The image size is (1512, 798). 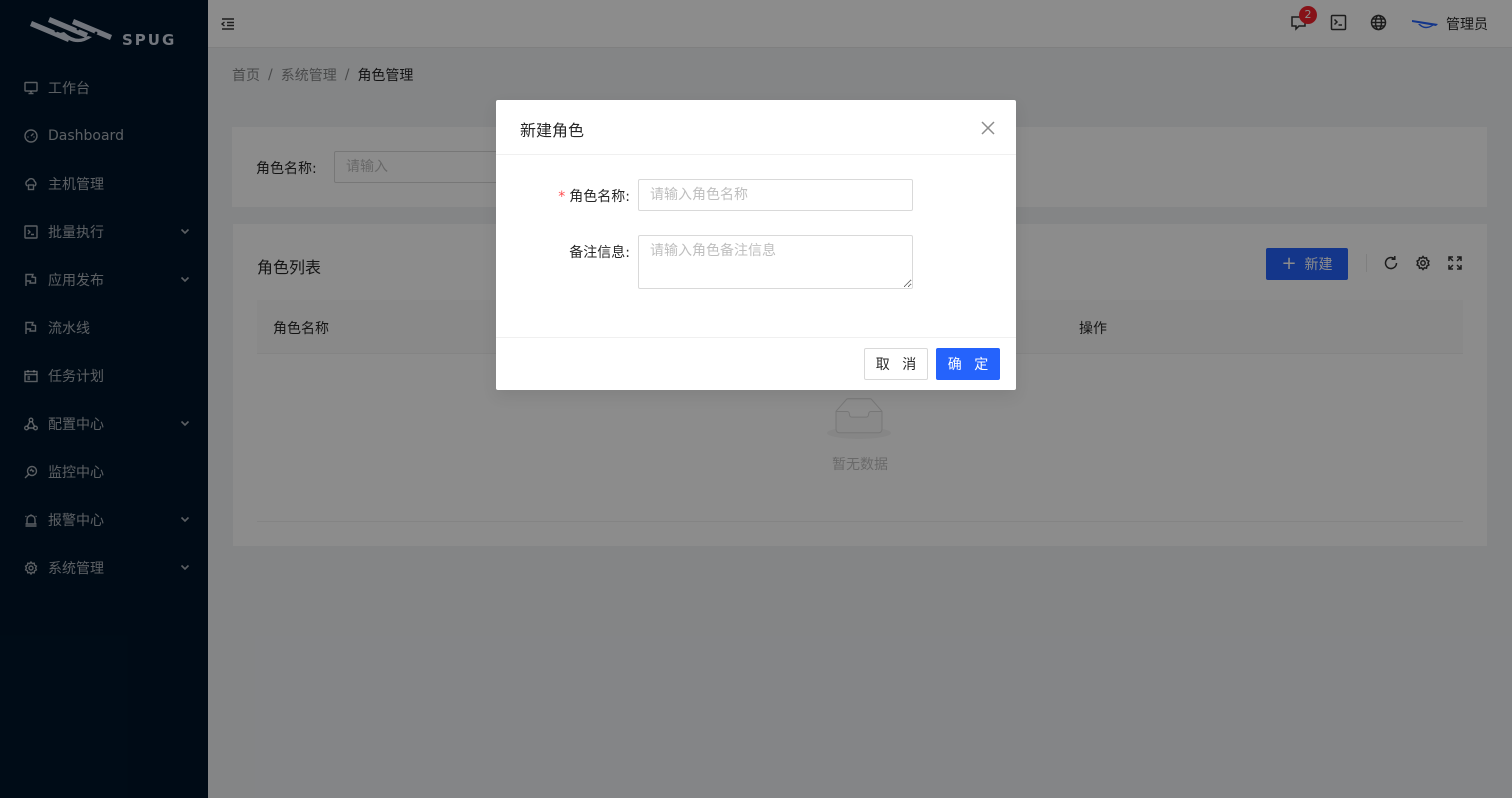 I want to click on remark-label: 备注信息:, so click(x=599, y=253).